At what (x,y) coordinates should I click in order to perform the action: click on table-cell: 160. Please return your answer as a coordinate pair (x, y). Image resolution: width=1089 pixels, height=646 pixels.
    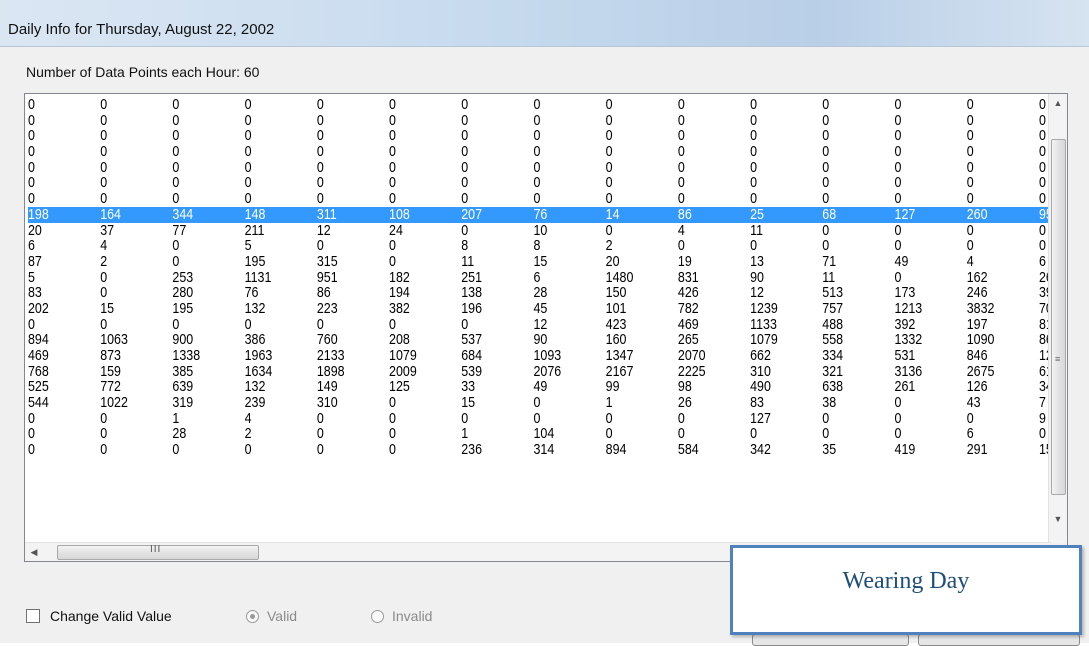
    Looking at the image, I should click on (616, 340).